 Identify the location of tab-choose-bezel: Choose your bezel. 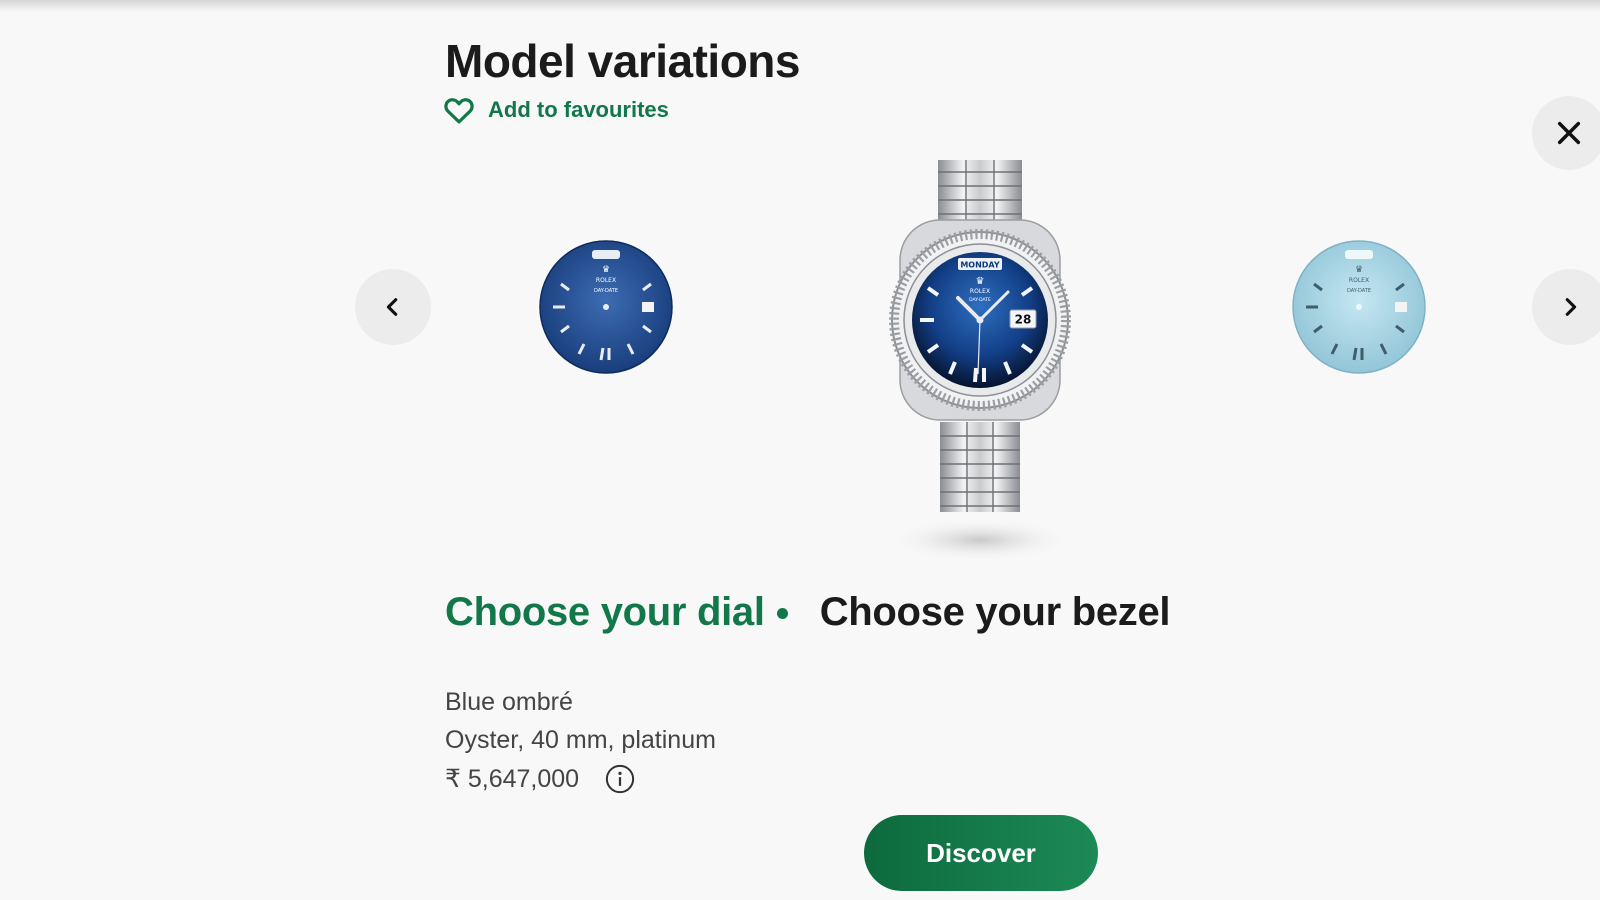
(995, 612).